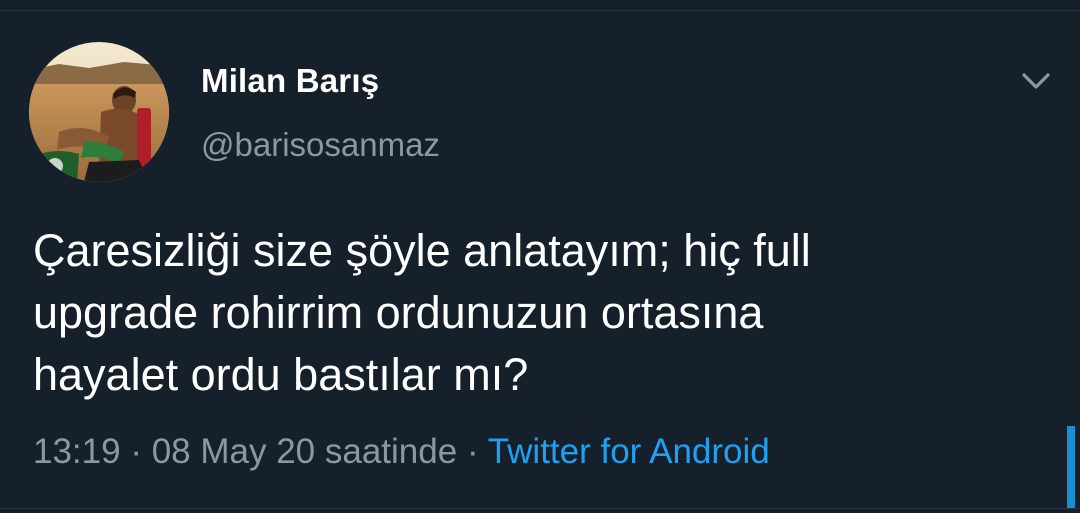  I want to click on chevron-down-icon, so click(1036, 81).